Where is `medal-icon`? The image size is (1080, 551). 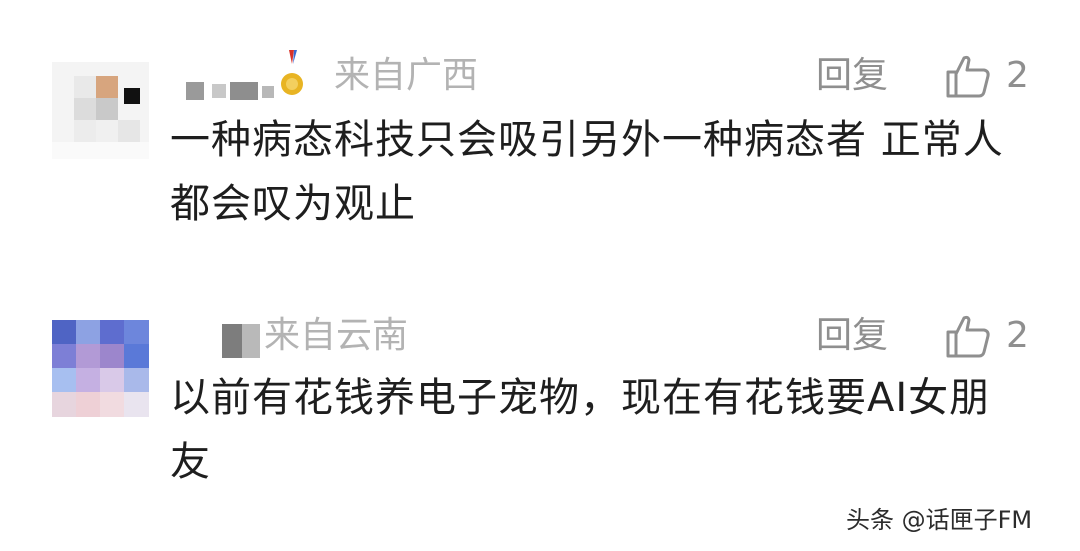
medal-icon is located at coordinates (292, 72).